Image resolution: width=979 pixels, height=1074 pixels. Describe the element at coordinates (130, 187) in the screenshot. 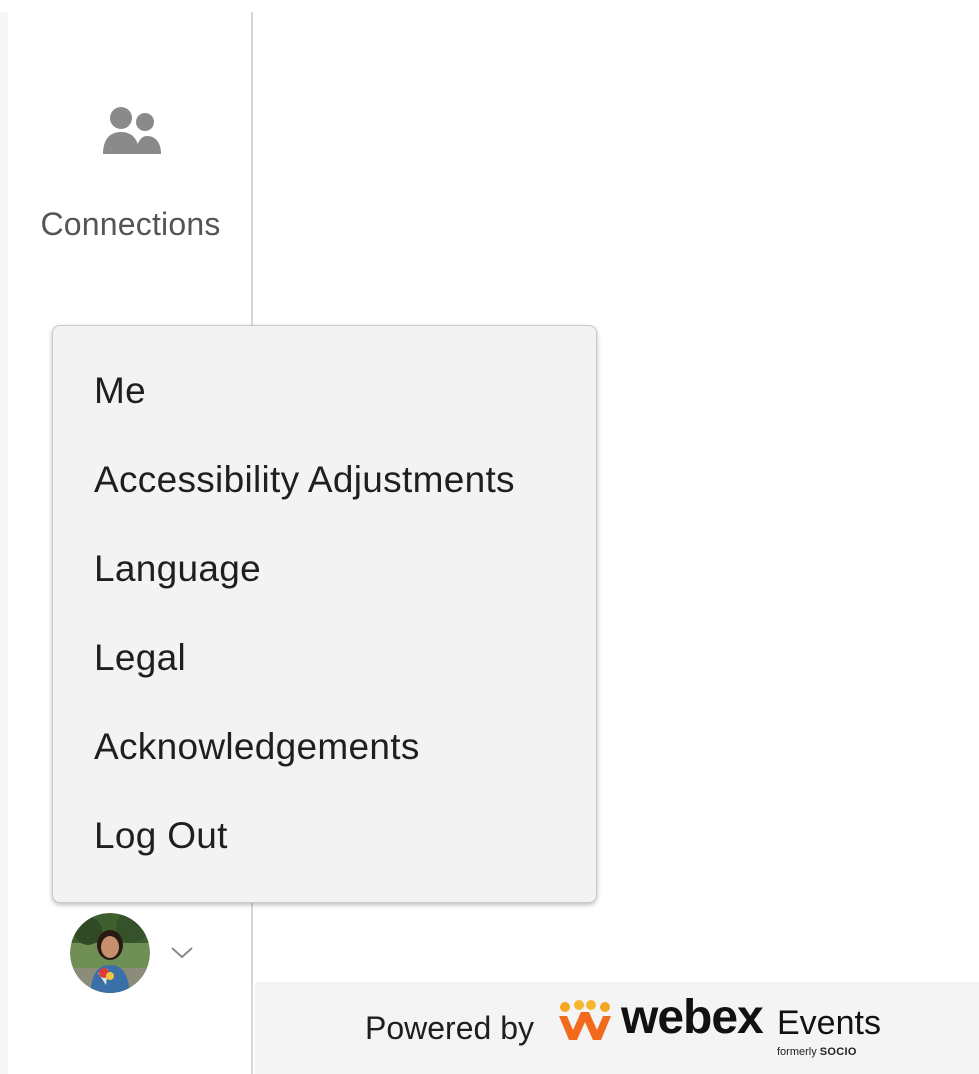

I see `sidebar-item-connections: Connections` at that location.